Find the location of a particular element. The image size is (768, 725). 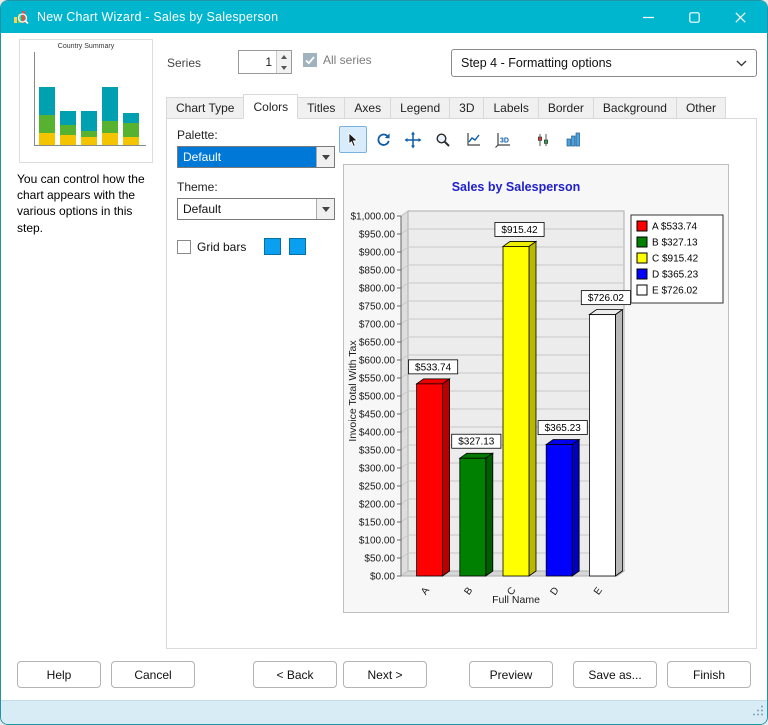

titlebar: New Chart Wizard - Sales by Salesperson is located at coordinates (384, 17).